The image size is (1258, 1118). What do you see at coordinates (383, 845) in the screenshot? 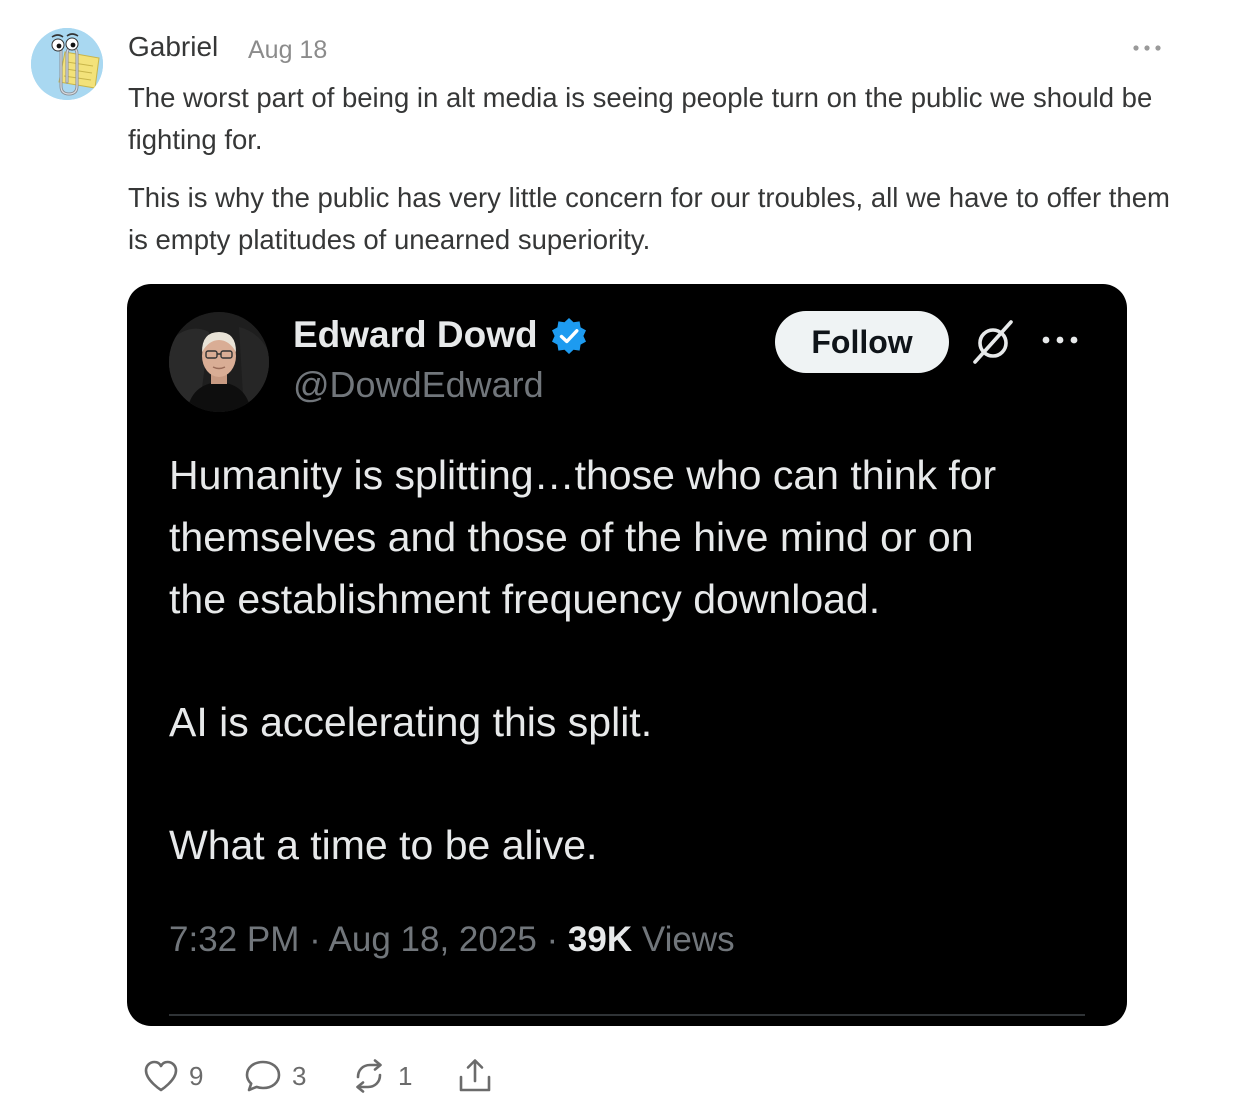
I see `tweet-text-line: What a time to be alive.` at bounding box center [383, 845].